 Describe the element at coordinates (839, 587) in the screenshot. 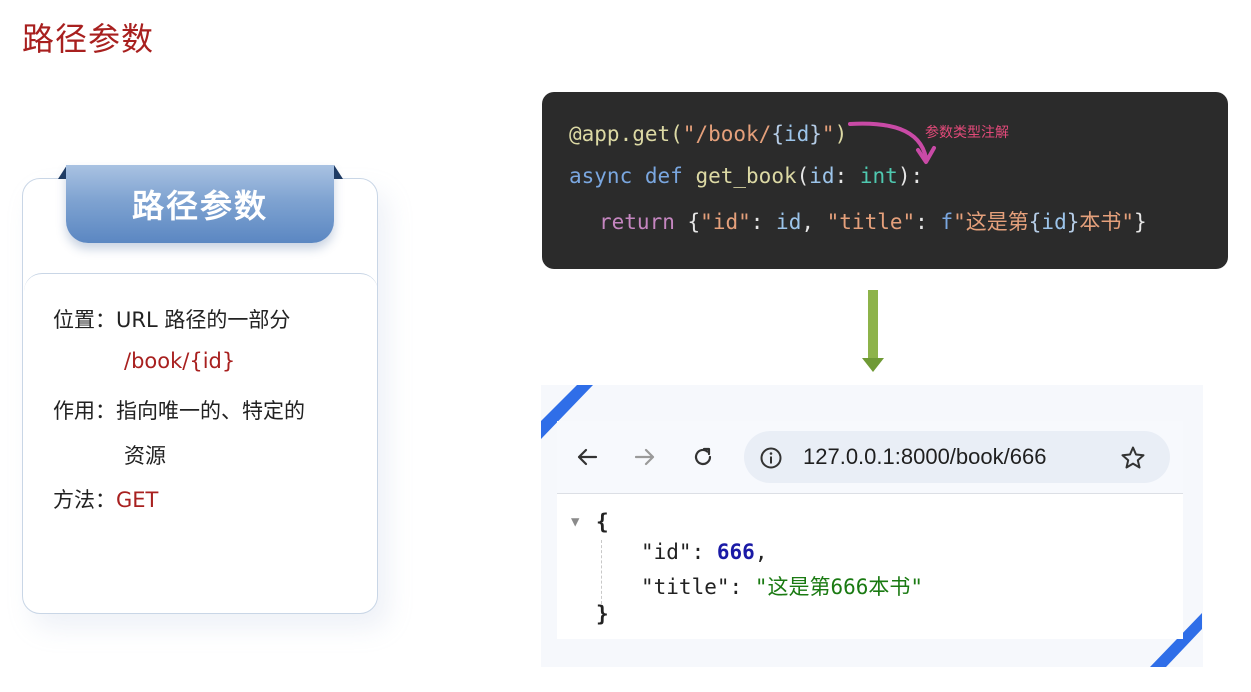

I see `json-value-title: "这是第666本书"` at that location.